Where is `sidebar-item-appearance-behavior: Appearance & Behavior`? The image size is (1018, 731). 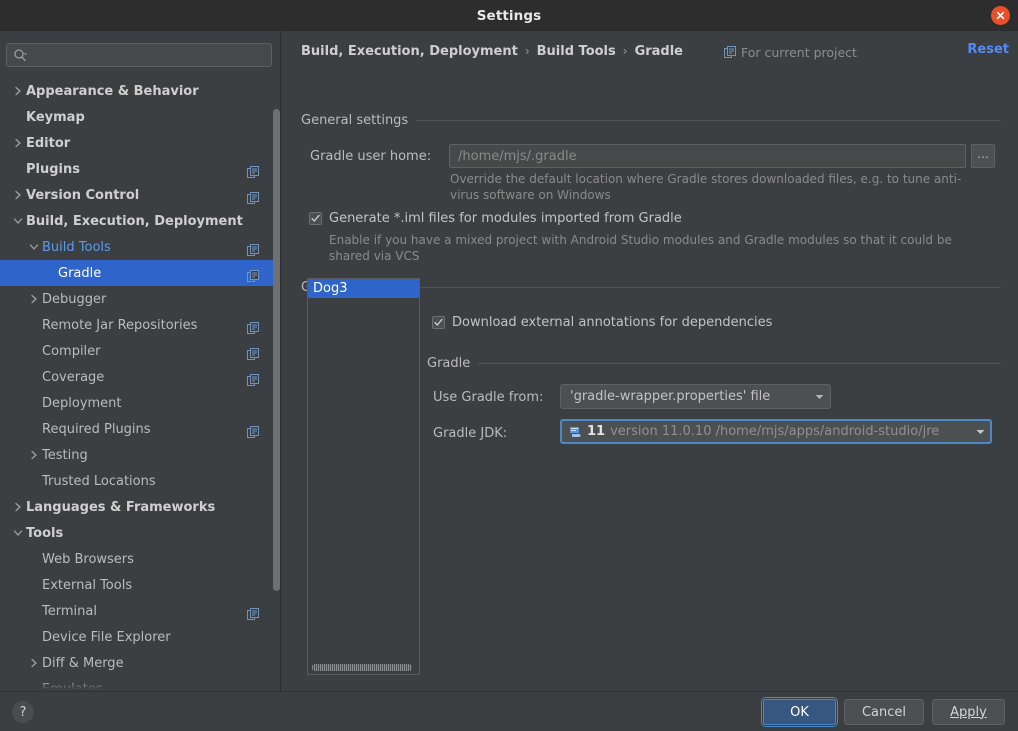
sidebar-item-appearance-behavior: Appearance & Behavior is located at coordinates (140, 91).